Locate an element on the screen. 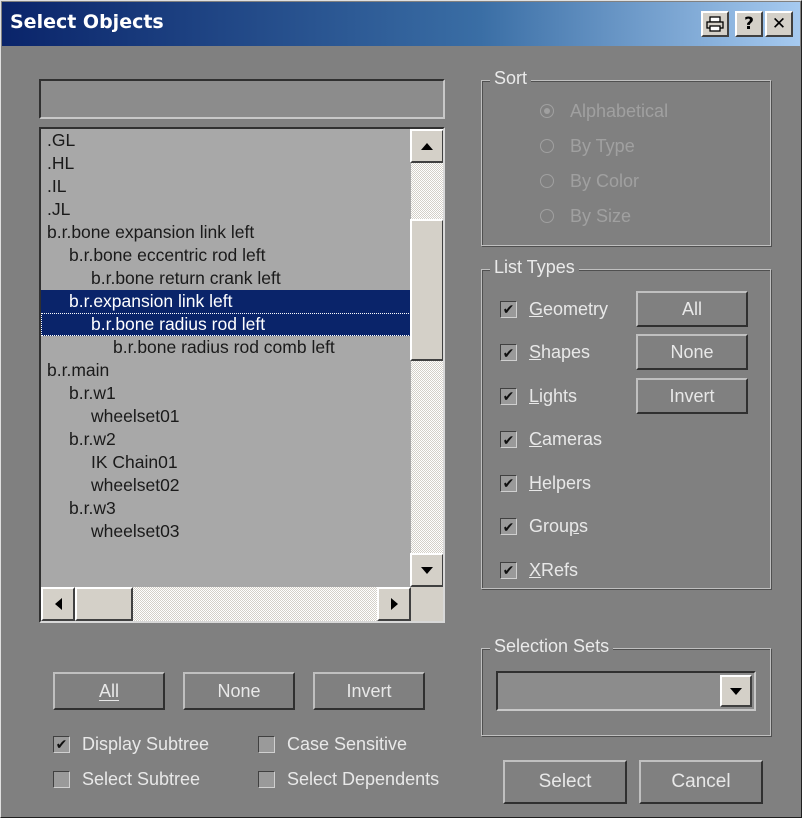 The image size is (802, 818). print-button is located at coordinates (715, 24).